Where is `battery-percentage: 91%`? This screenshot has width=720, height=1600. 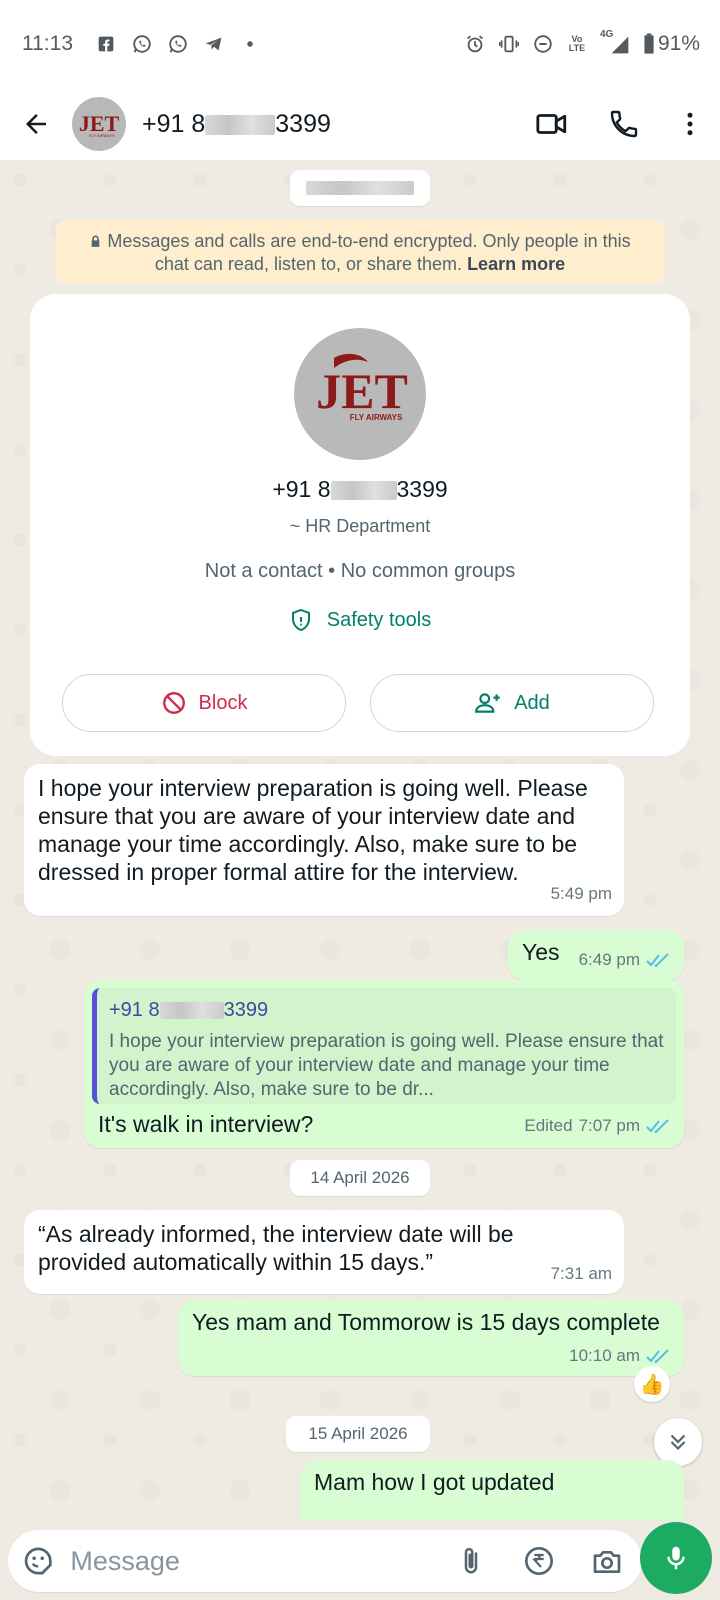
battery-percentage: 91% is located at coordinates (678, 43).